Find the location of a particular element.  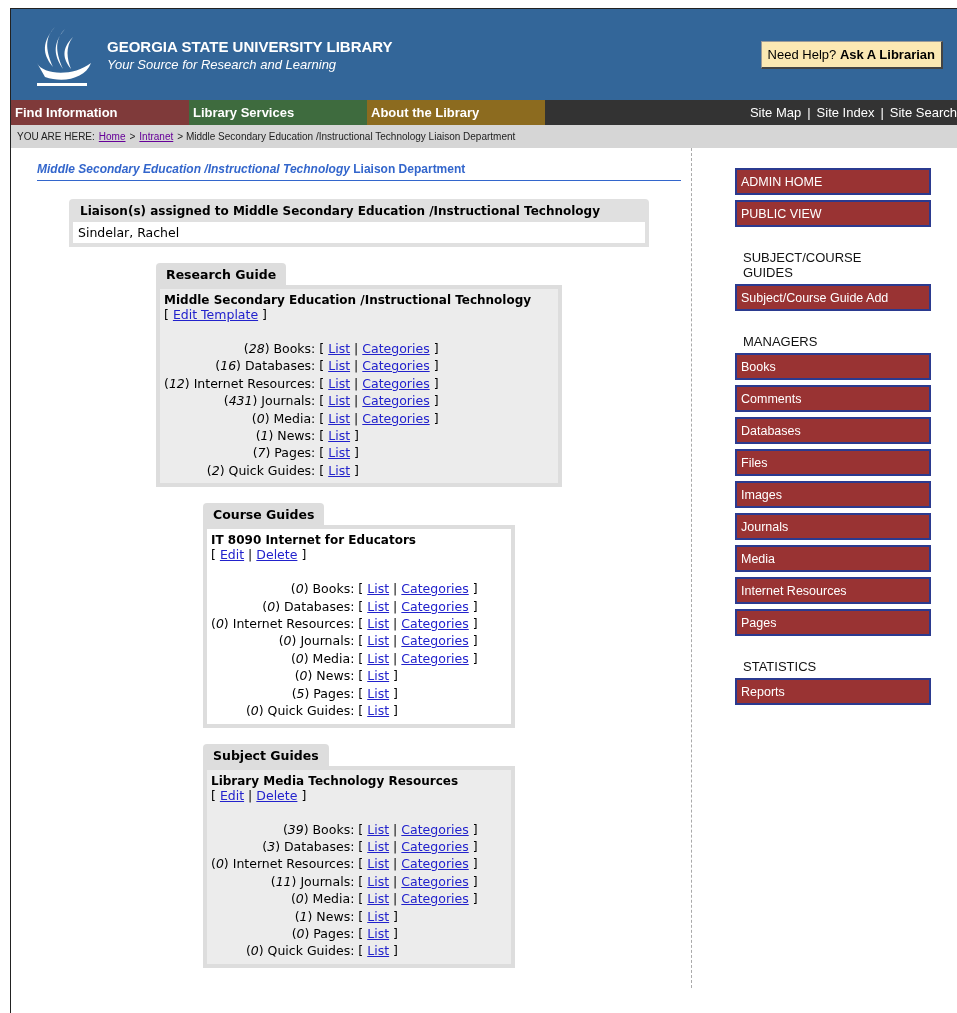

sidebar-button: ADMIN HOME is located at coordinates (833, 181).